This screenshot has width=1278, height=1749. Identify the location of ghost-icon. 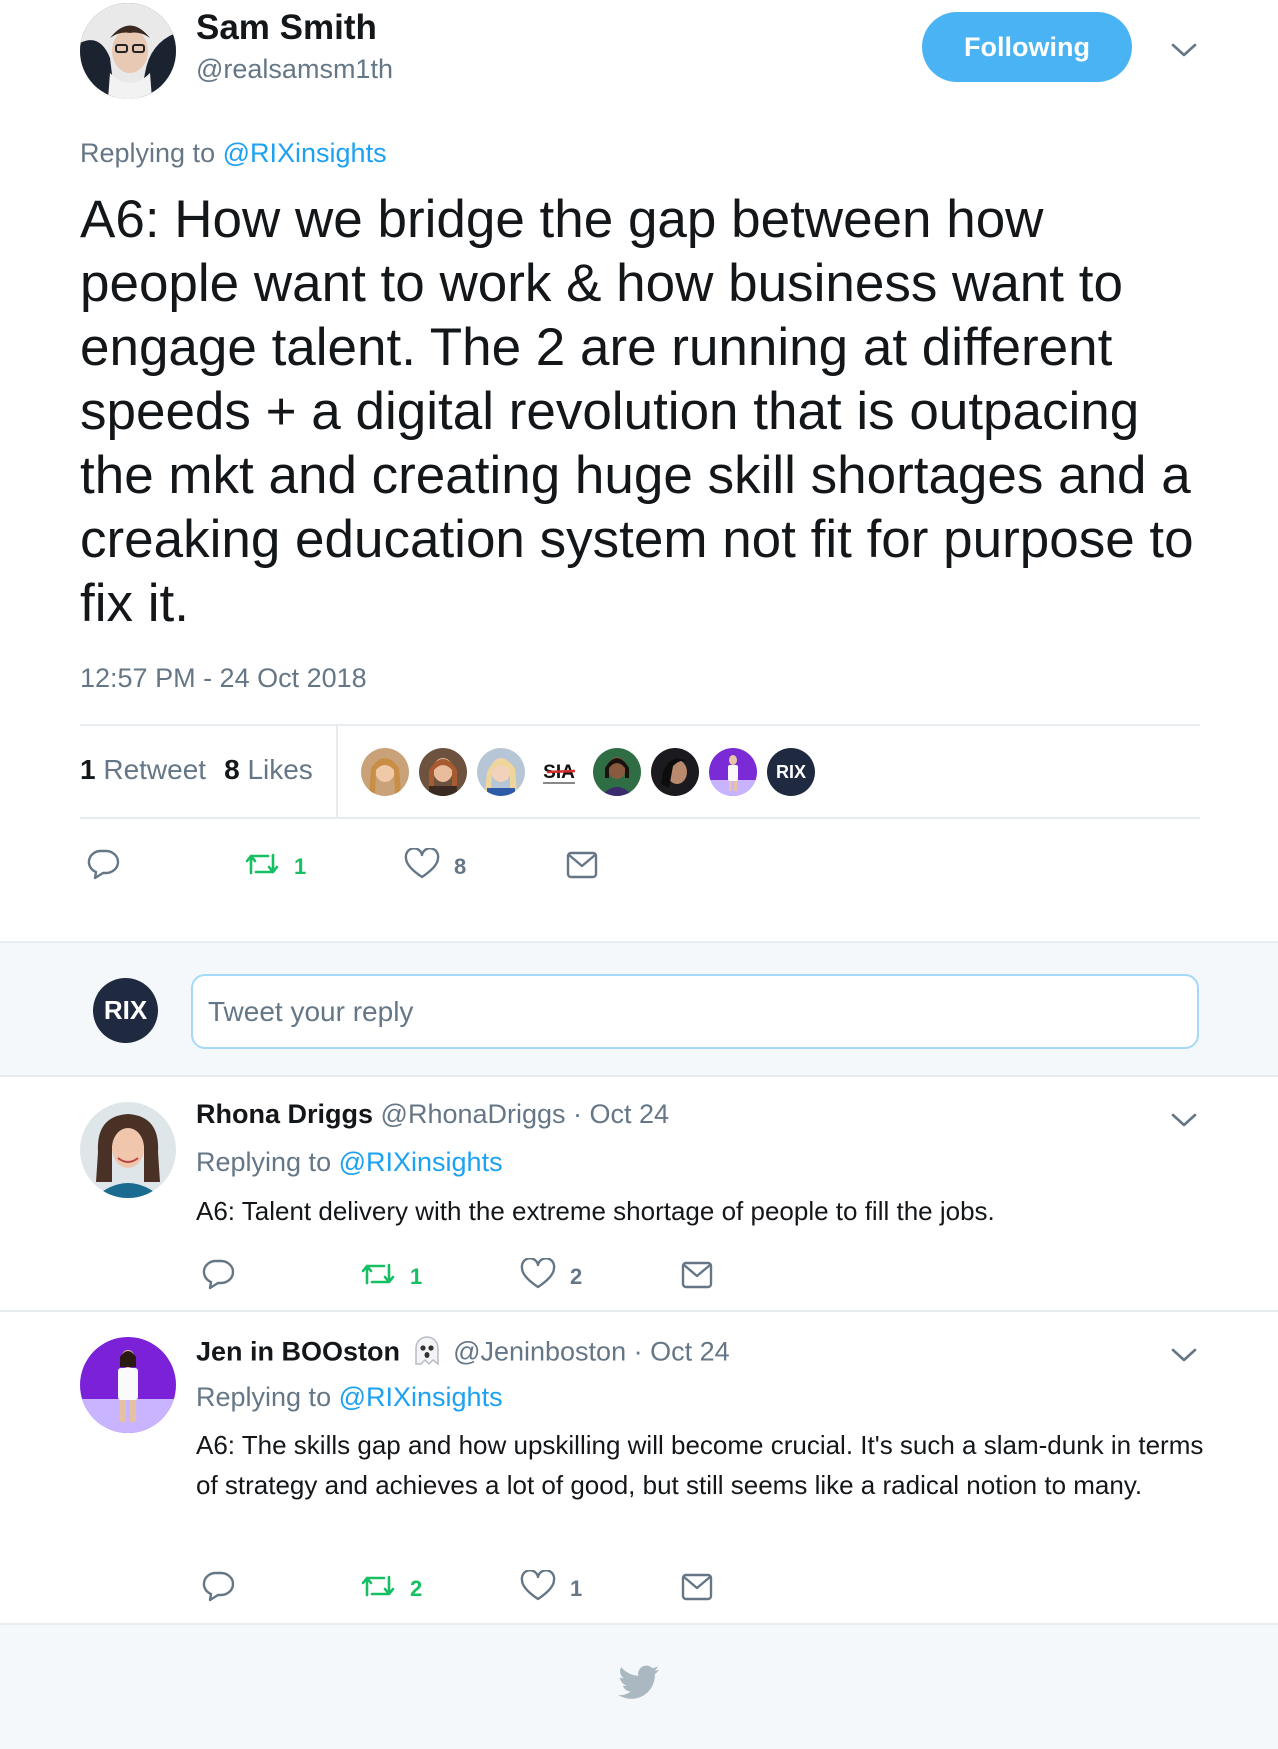
(427, 1353).